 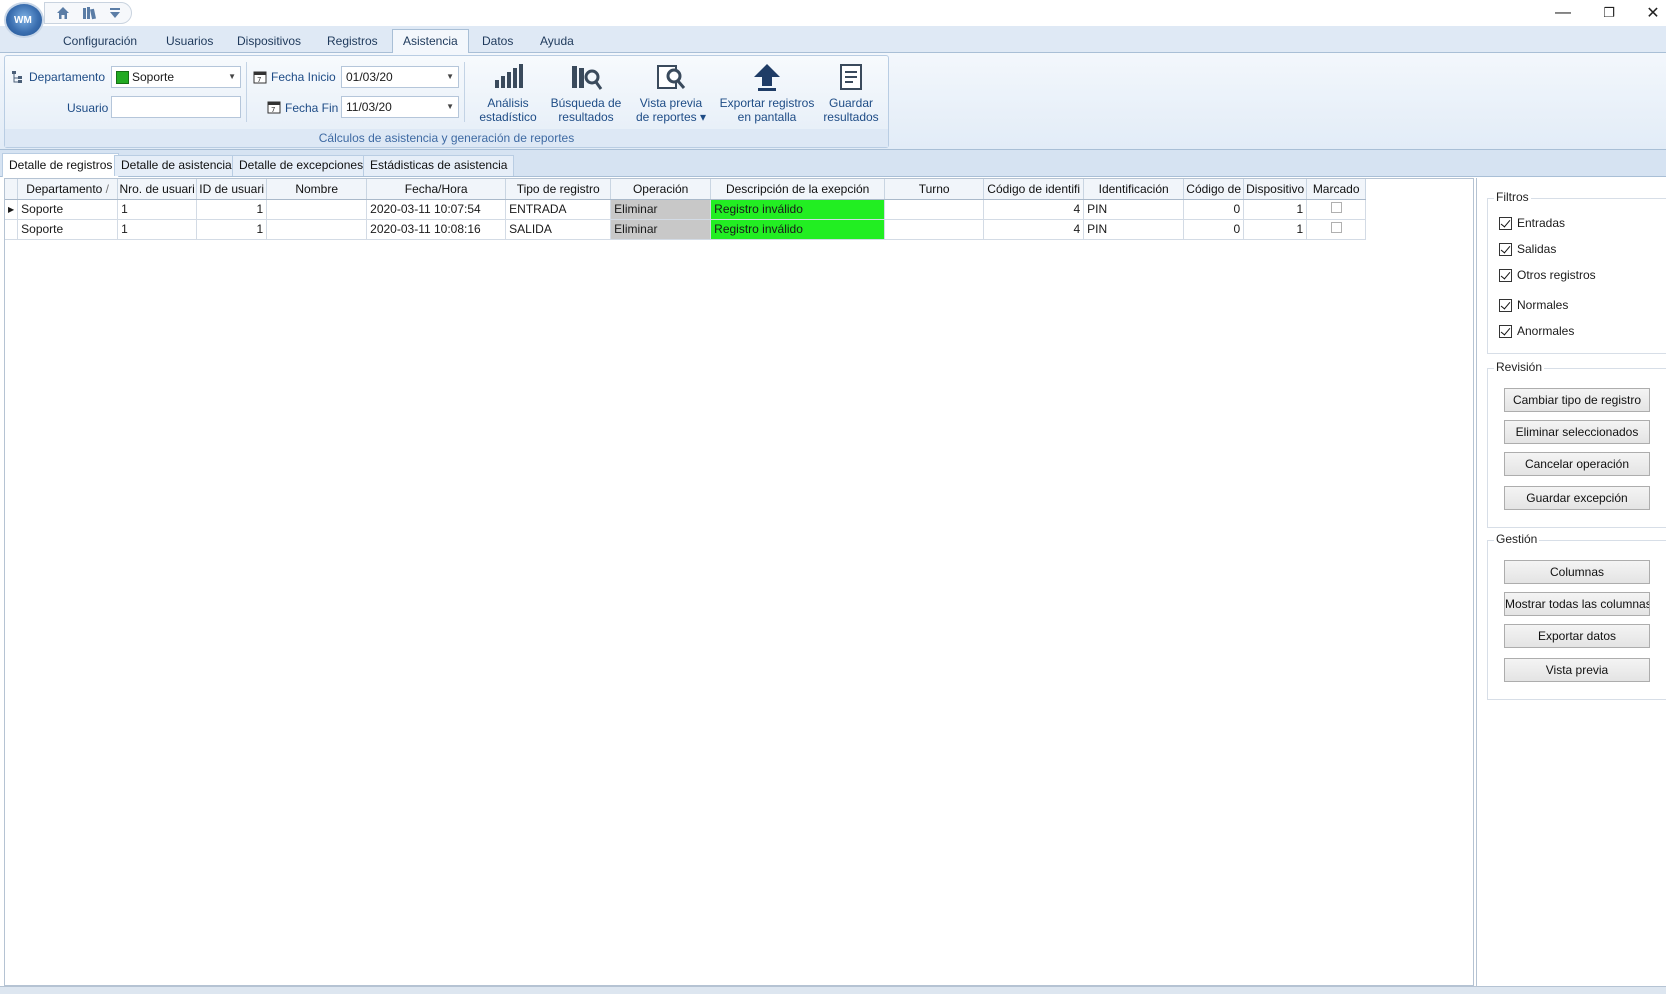 What do you see at coordinates (558, 209) in the screenshot?
I see `table-cell: ENTRADA` at bounding box center [558, 209].